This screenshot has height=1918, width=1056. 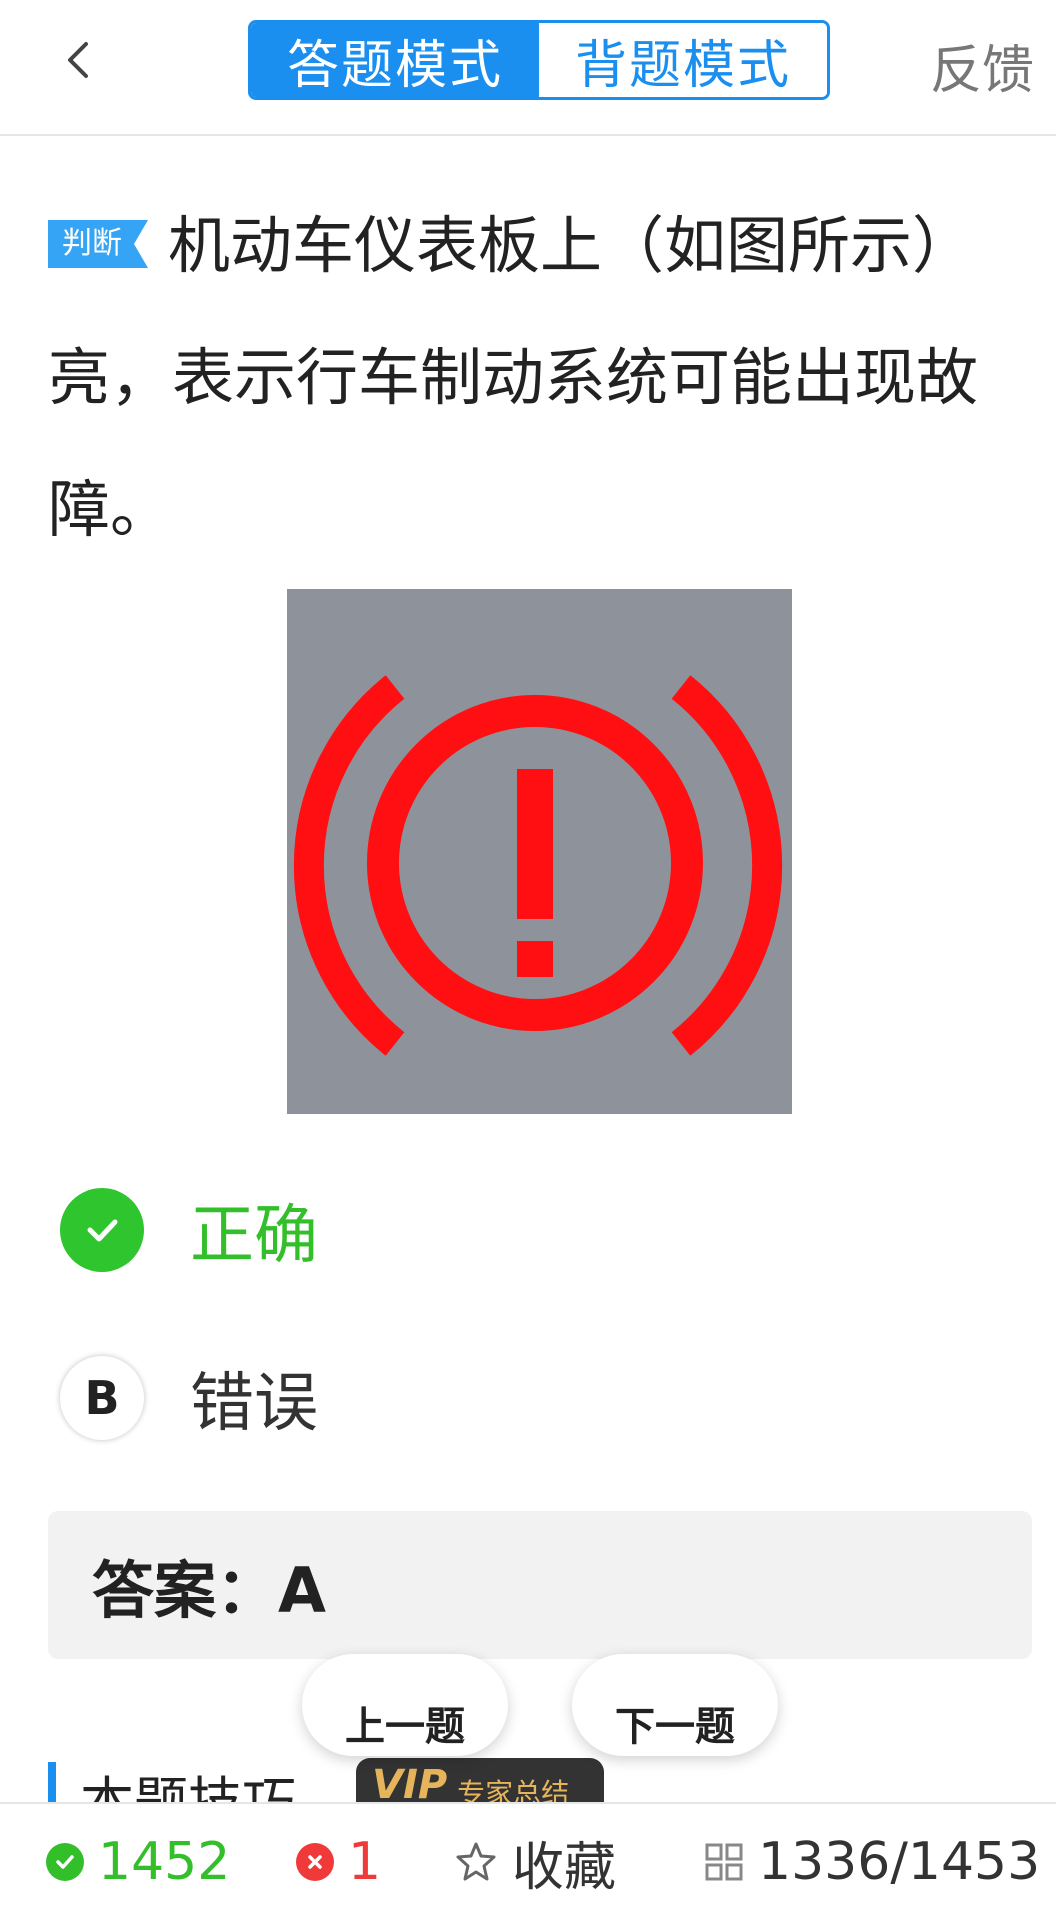 I want to click on vip-badge-text: 专家总结, so click(x=513, y=1789).